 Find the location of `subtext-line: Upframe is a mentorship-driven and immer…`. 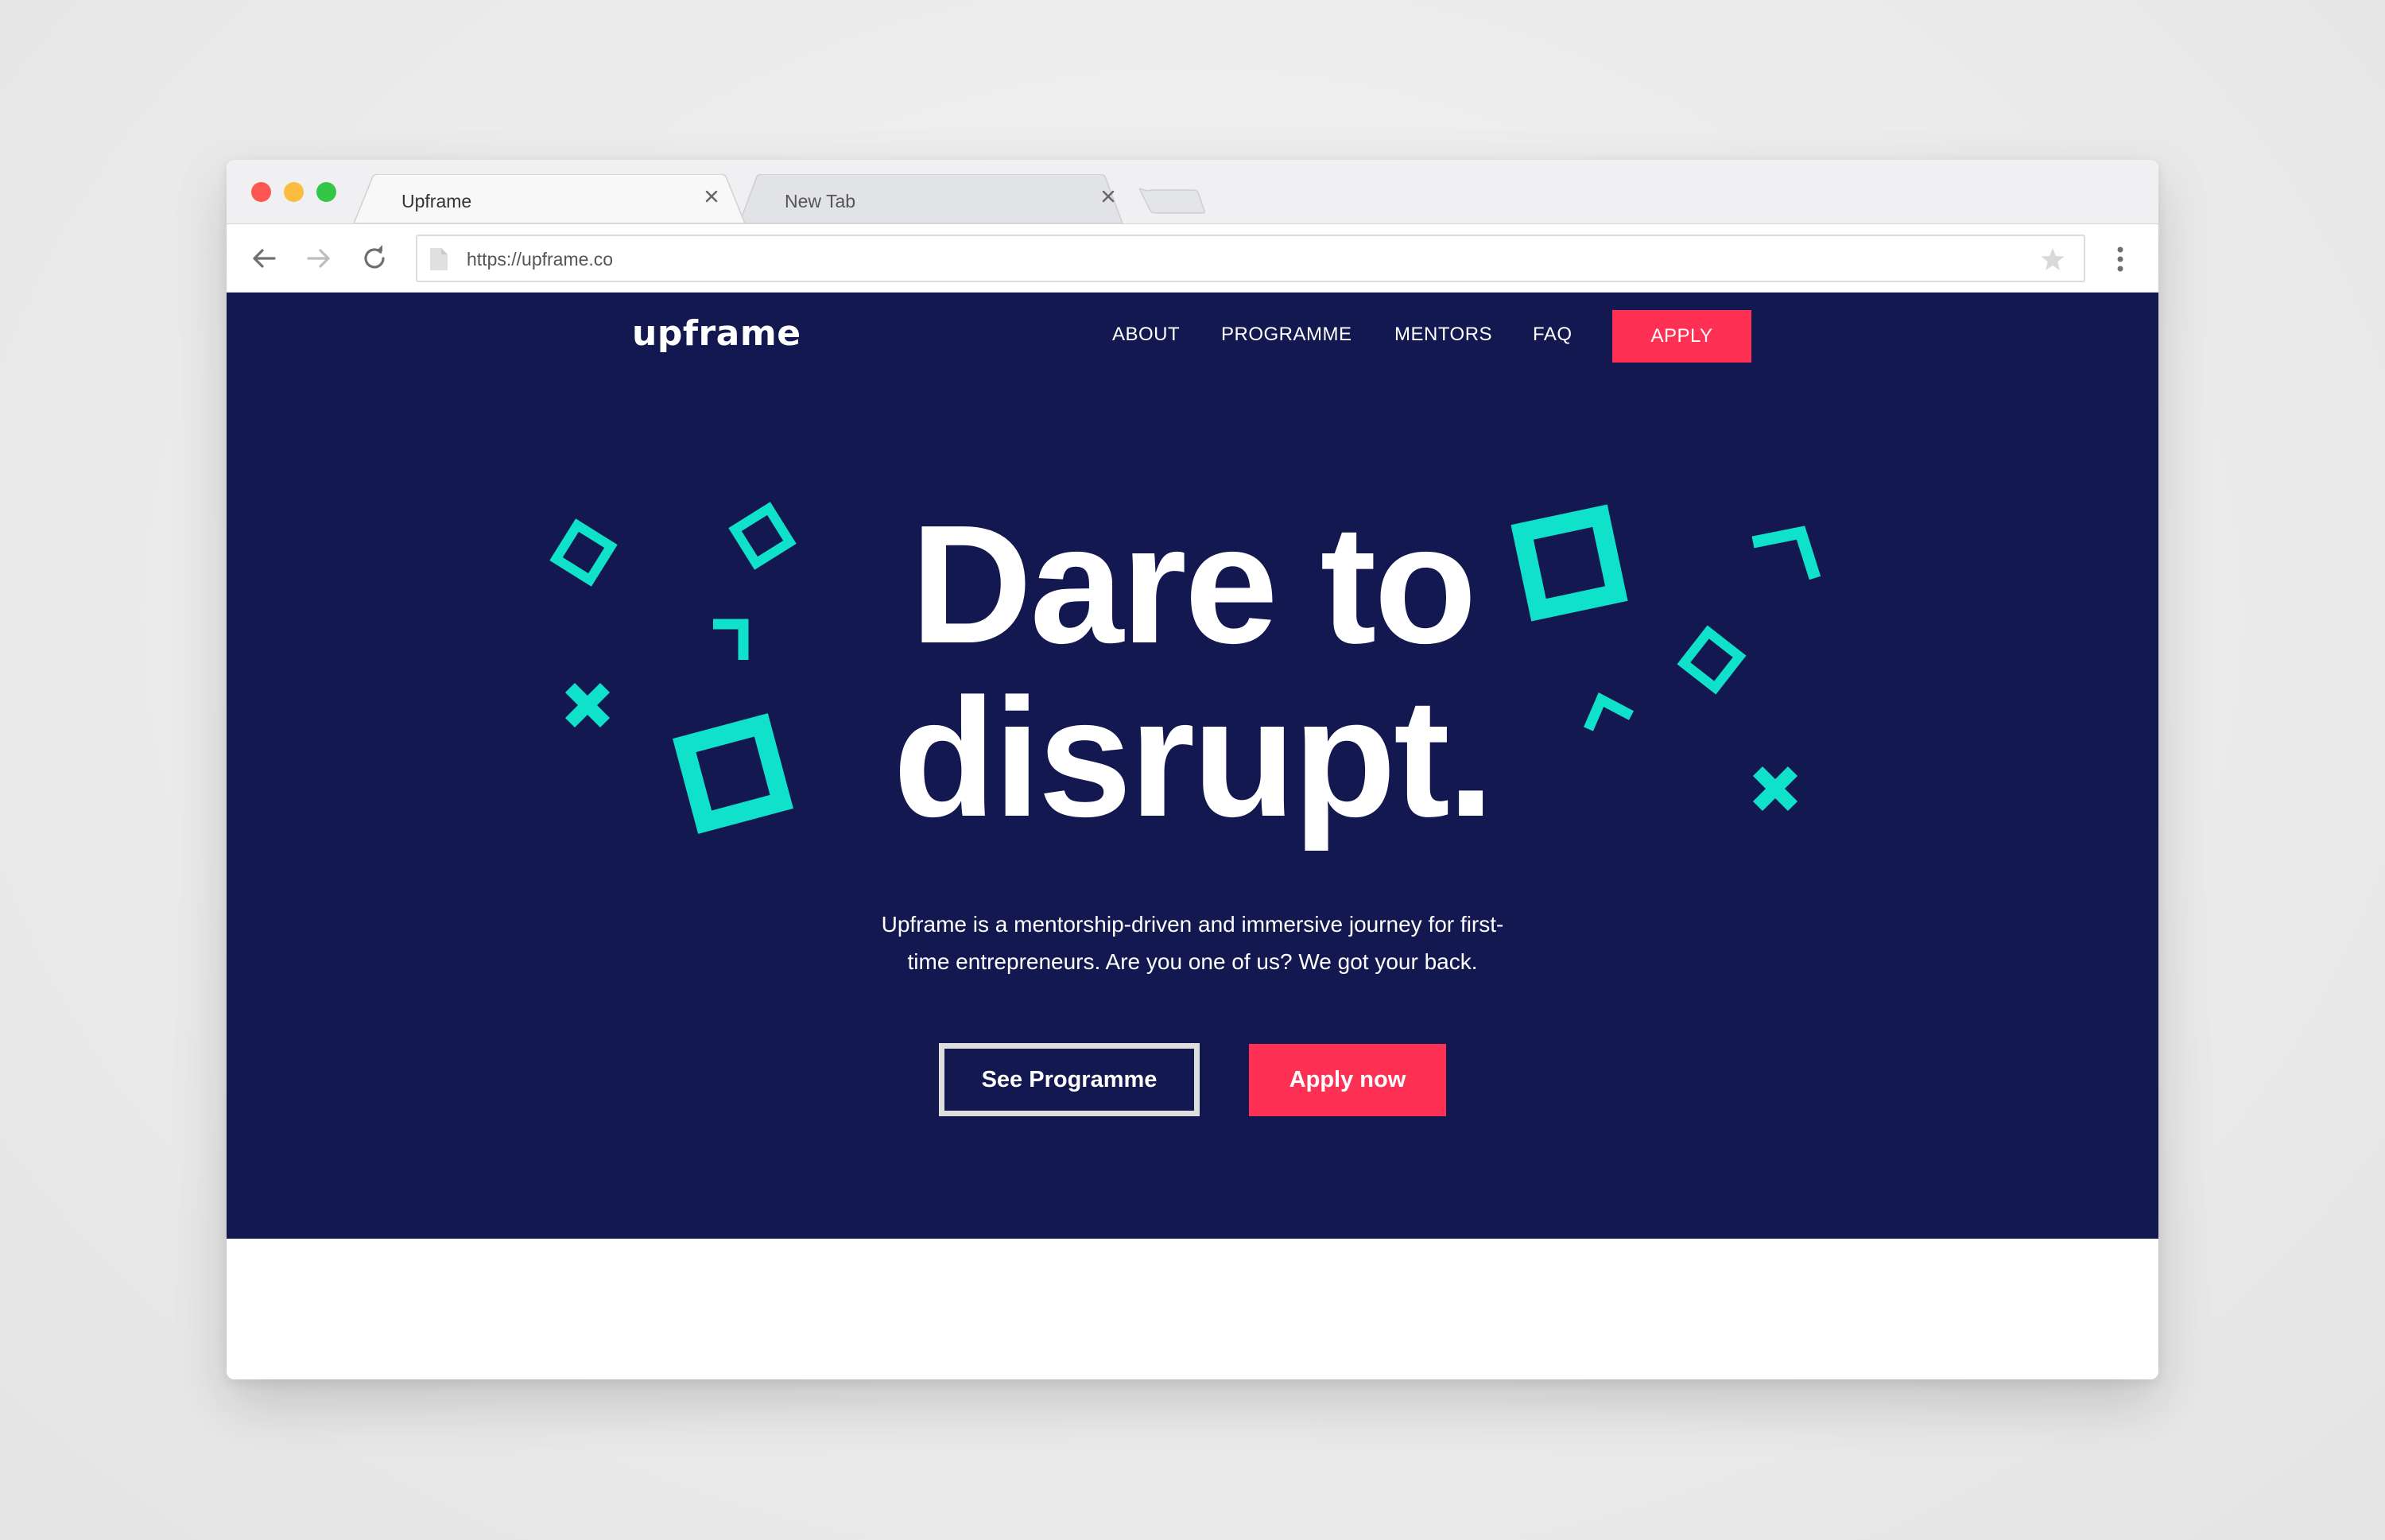

subtext-line: Upframe is a mentorship-driven and immer… is located at coordinates (1192, 924).